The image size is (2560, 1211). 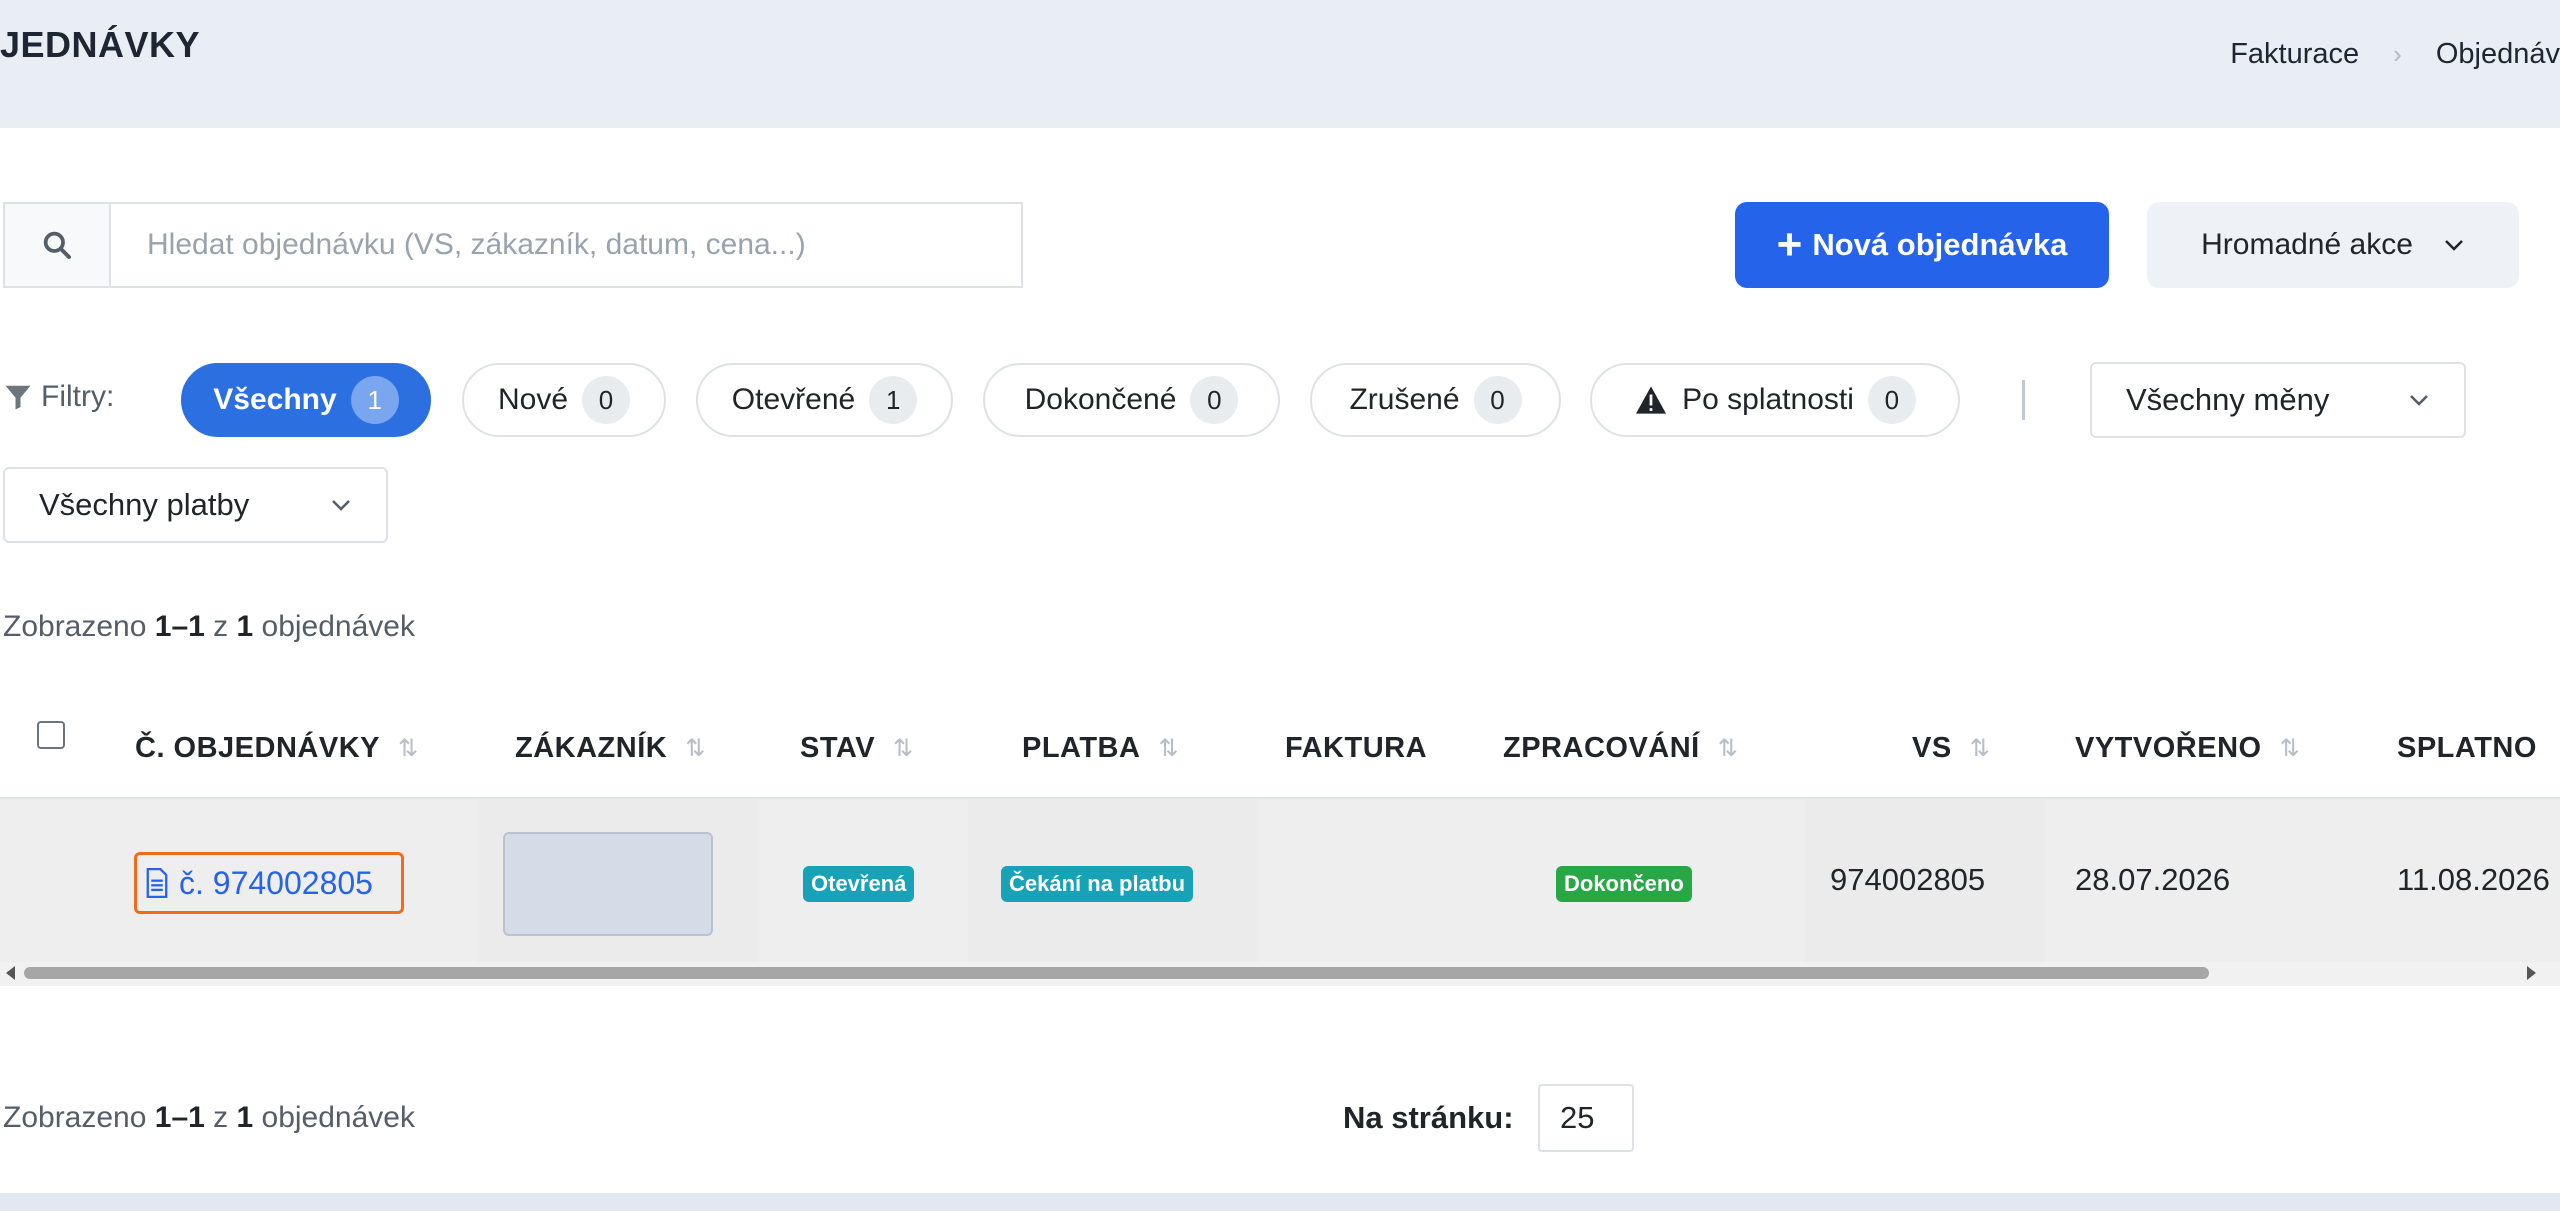 I want to click on filter-divider, so click(x=2023, y=400).